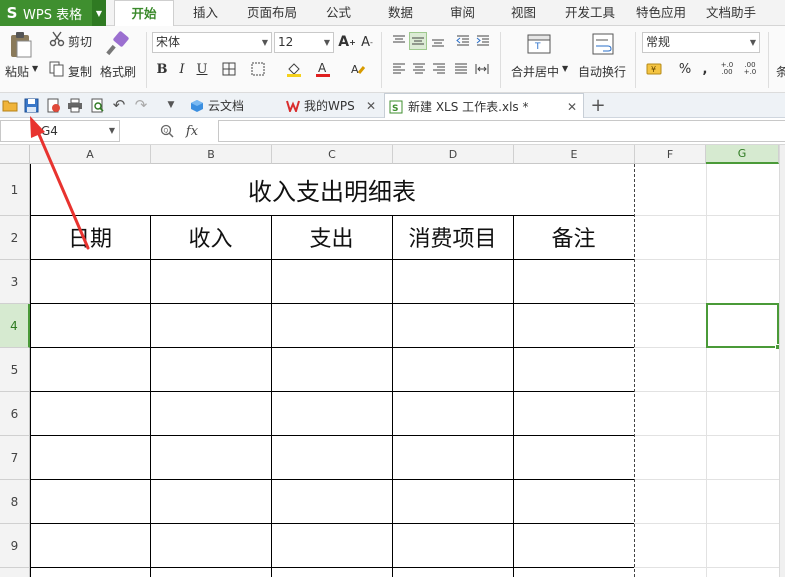 The height and width of the screenshot is (577, 785). What do you see at coordinates (205, 13) in the screenshot?
I see `tab-insert: 插入` at bounding box center [205, 13].